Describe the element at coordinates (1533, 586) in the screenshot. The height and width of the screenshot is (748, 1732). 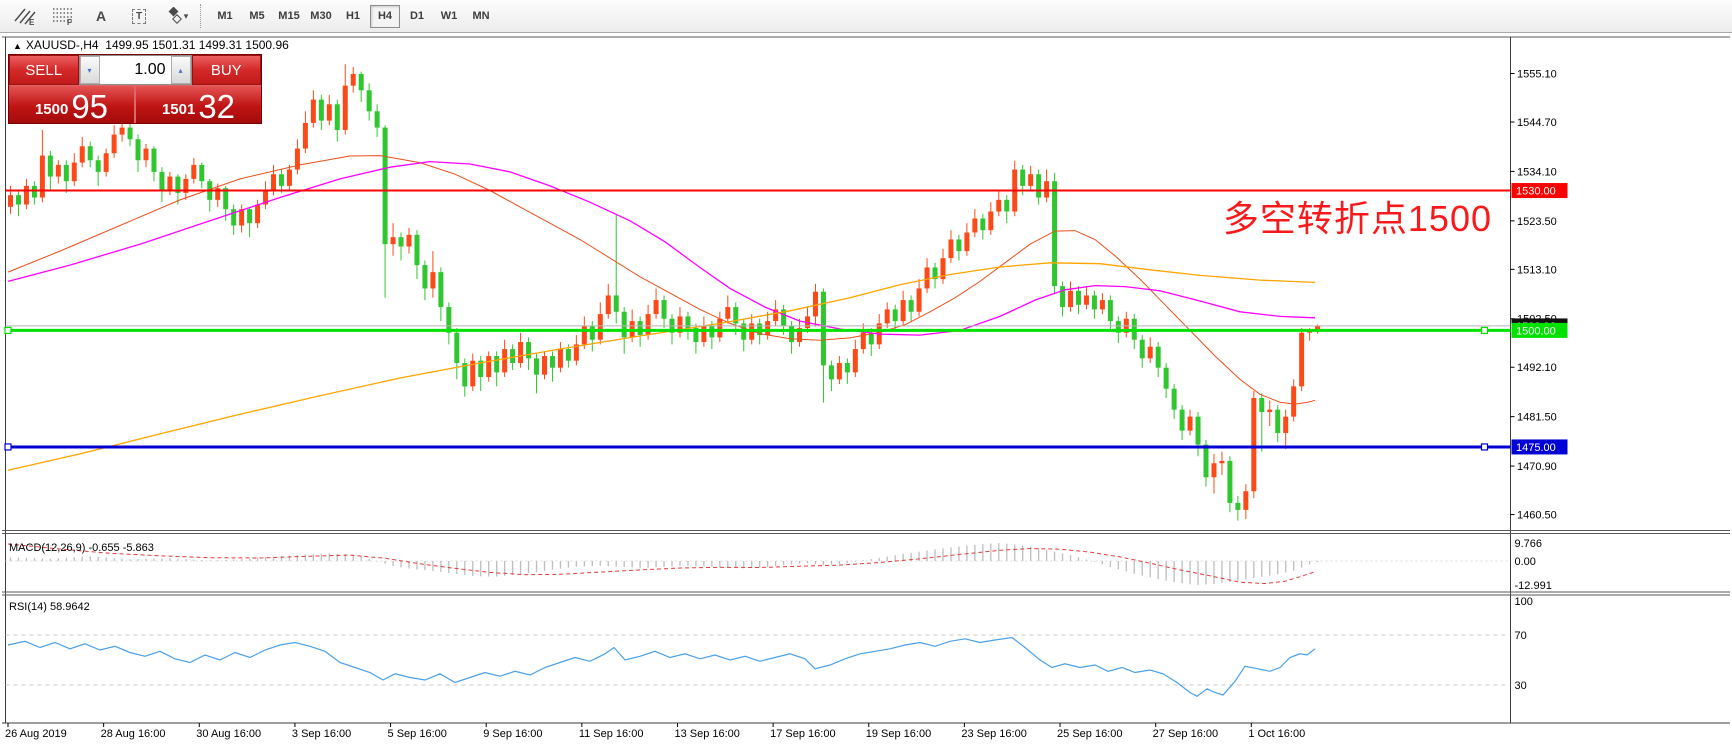
I see `svg-text: -12.991` at that location.